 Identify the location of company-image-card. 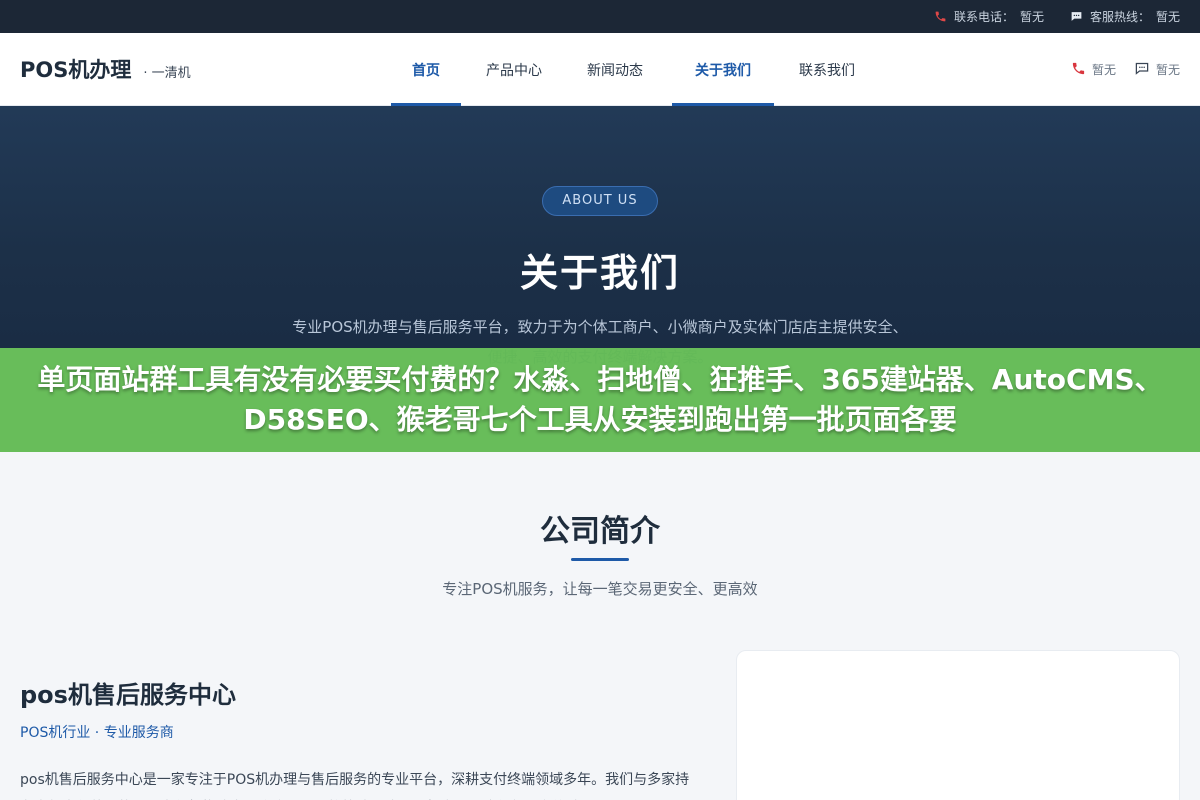
(958, 725).